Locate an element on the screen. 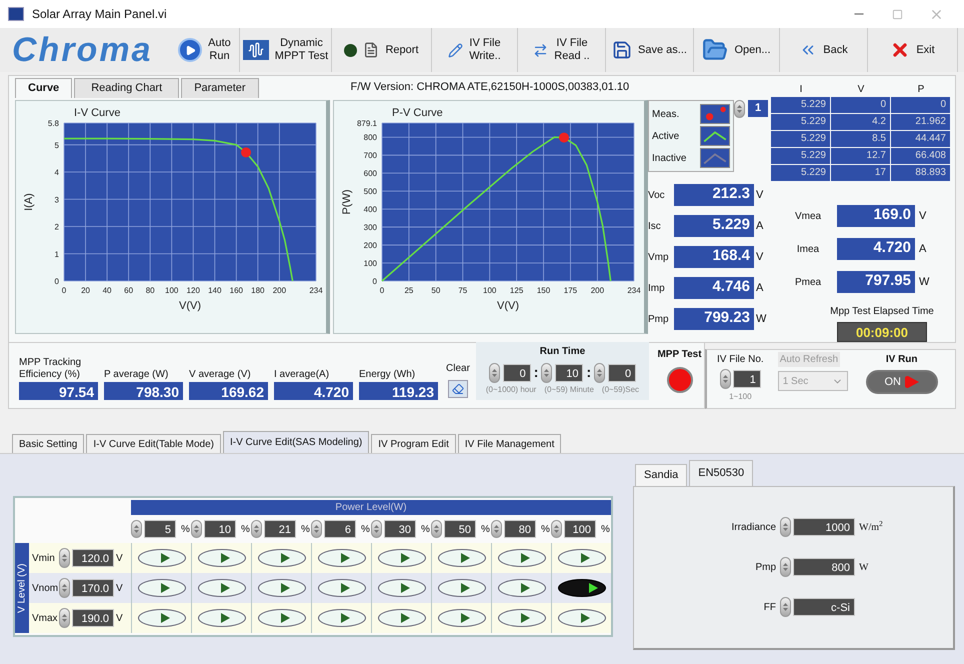 Image resolution: width=964 pixels, height=664 pixels. numeric-field: 50 is located at coordinates (460, 529).